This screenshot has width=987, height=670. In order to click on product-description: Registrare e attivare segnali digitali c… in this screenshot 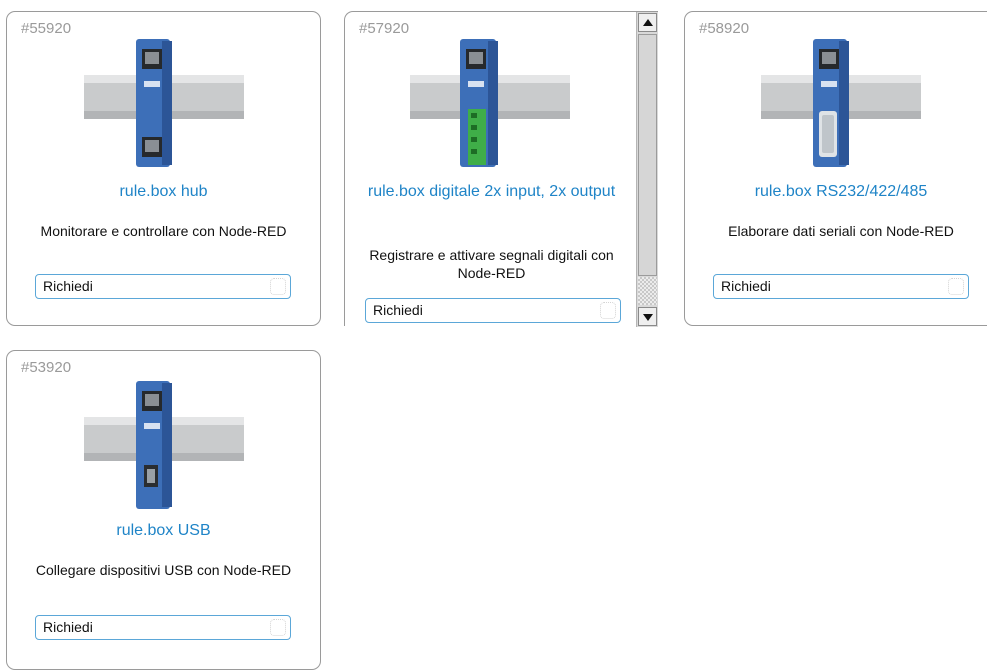, I will do `click(491, 264)`.